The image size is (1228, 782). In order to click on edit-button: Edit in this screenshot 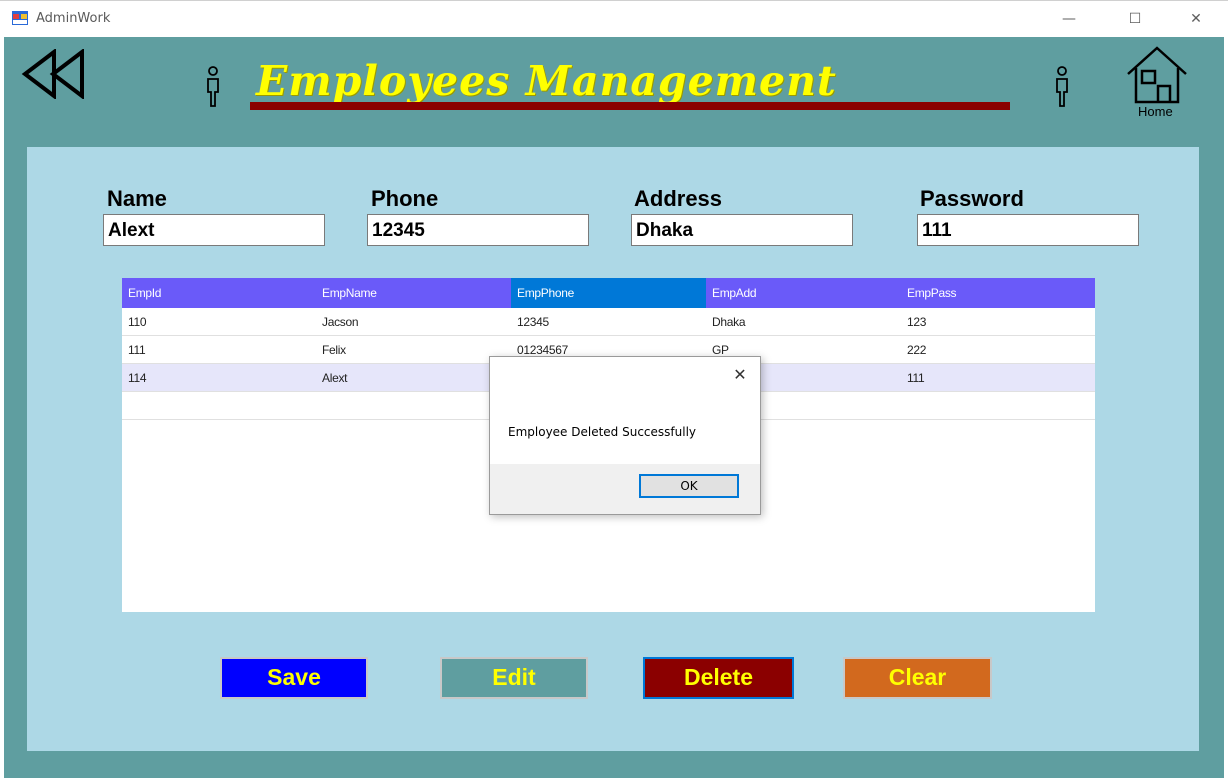, I will do `click(514, 678)`.